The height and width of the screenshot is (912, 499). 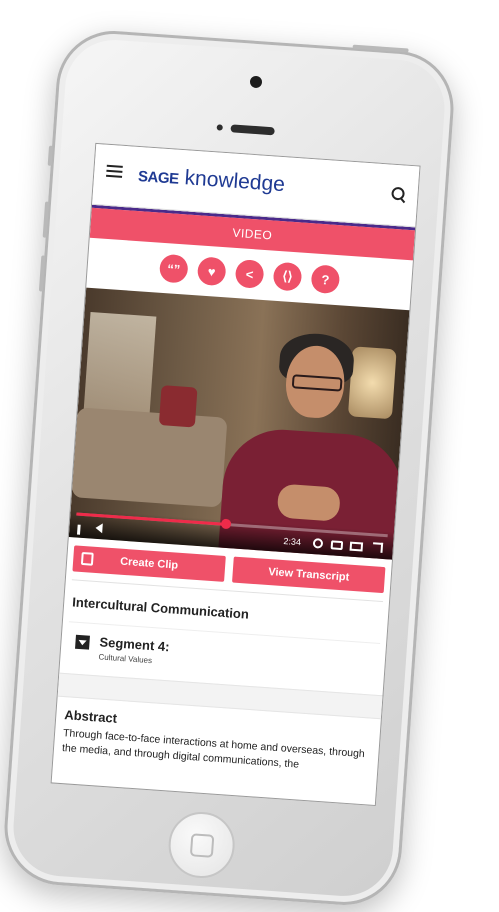 What do you see at coordinates (356, 546) in the screenshot?
I see `theater-mode-icon` at bounding box center [356, 546].